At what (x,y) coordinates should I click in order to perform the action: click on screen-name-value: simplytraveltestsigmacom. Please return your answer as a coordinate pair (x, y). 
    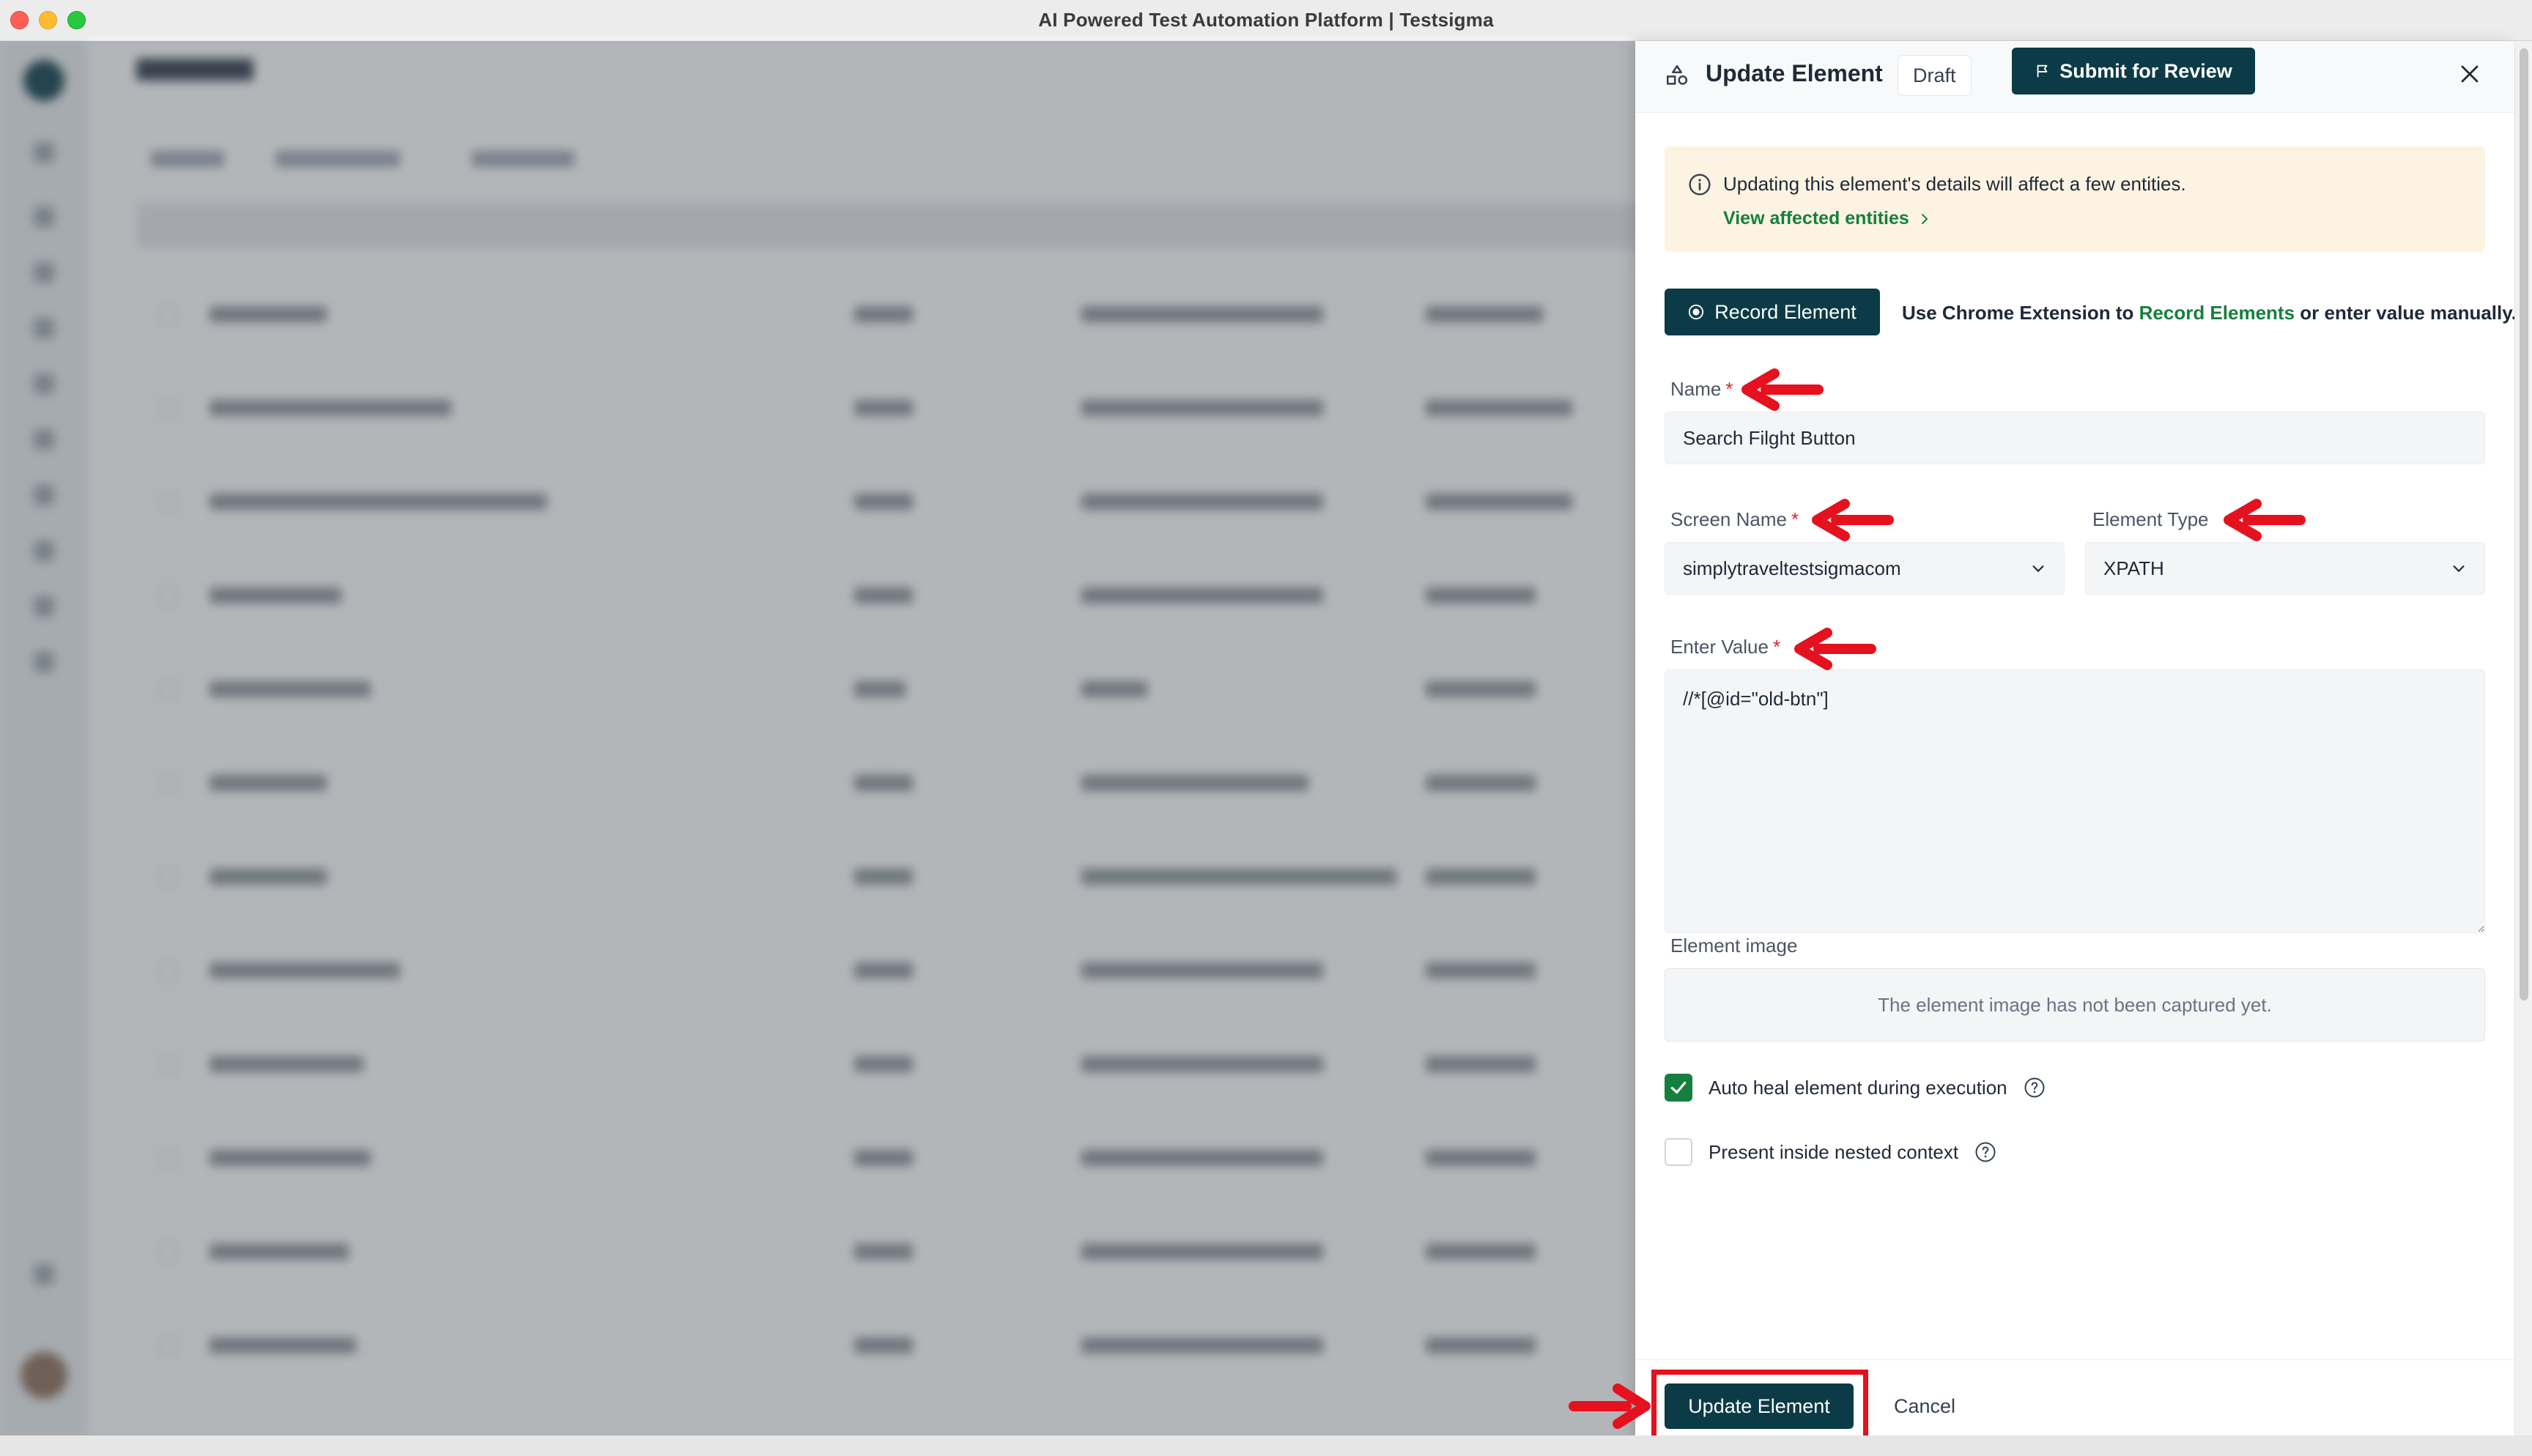
    Looking at the image, I should click on (1792, 568).